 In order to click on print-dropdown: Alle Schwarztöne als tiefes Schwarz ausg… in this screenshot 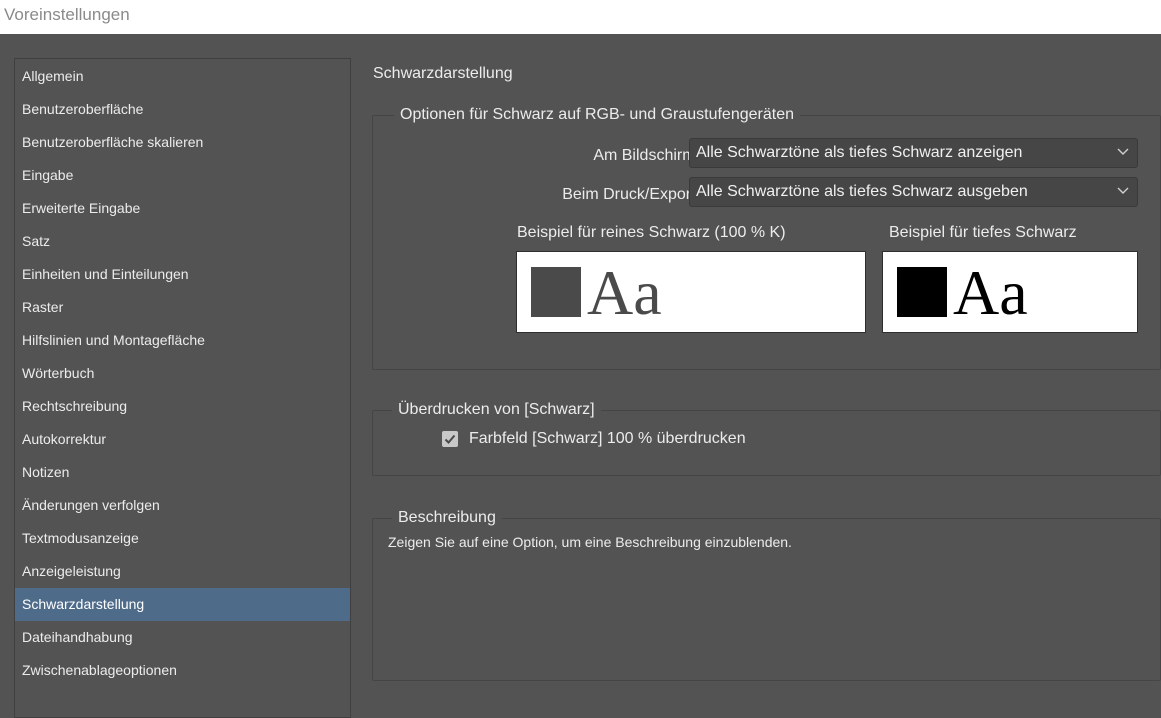, I will do `click(913, 192)`.